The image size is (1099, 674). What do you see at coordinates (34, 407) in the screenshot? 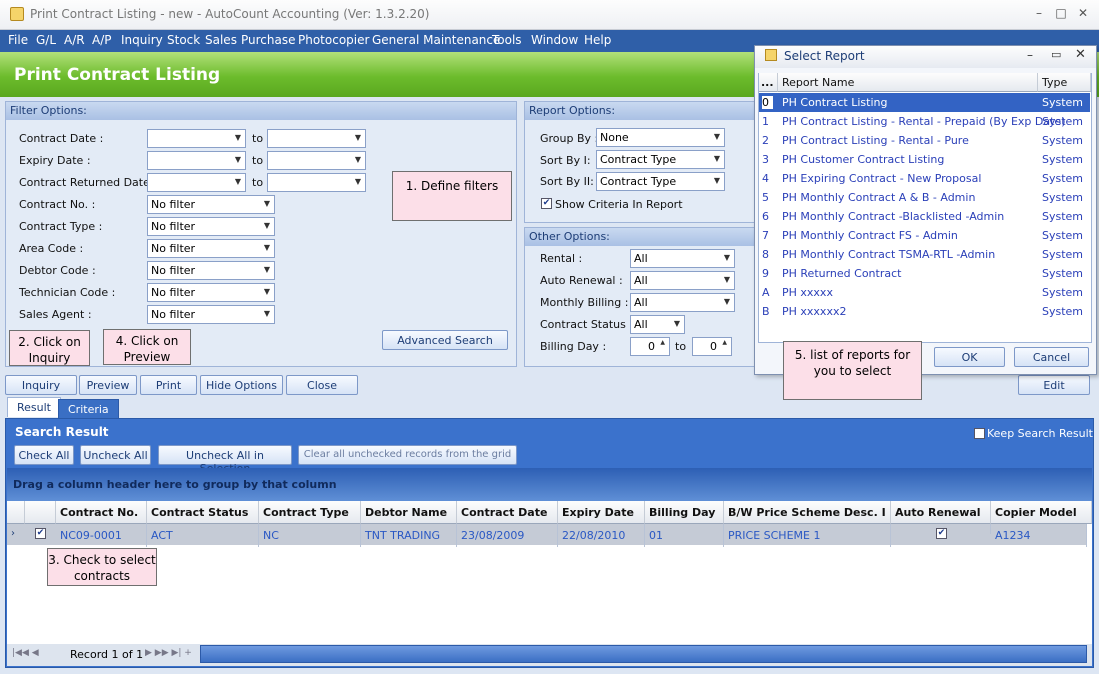
I see `tab-result: Result` at bounding box center [34, 407].